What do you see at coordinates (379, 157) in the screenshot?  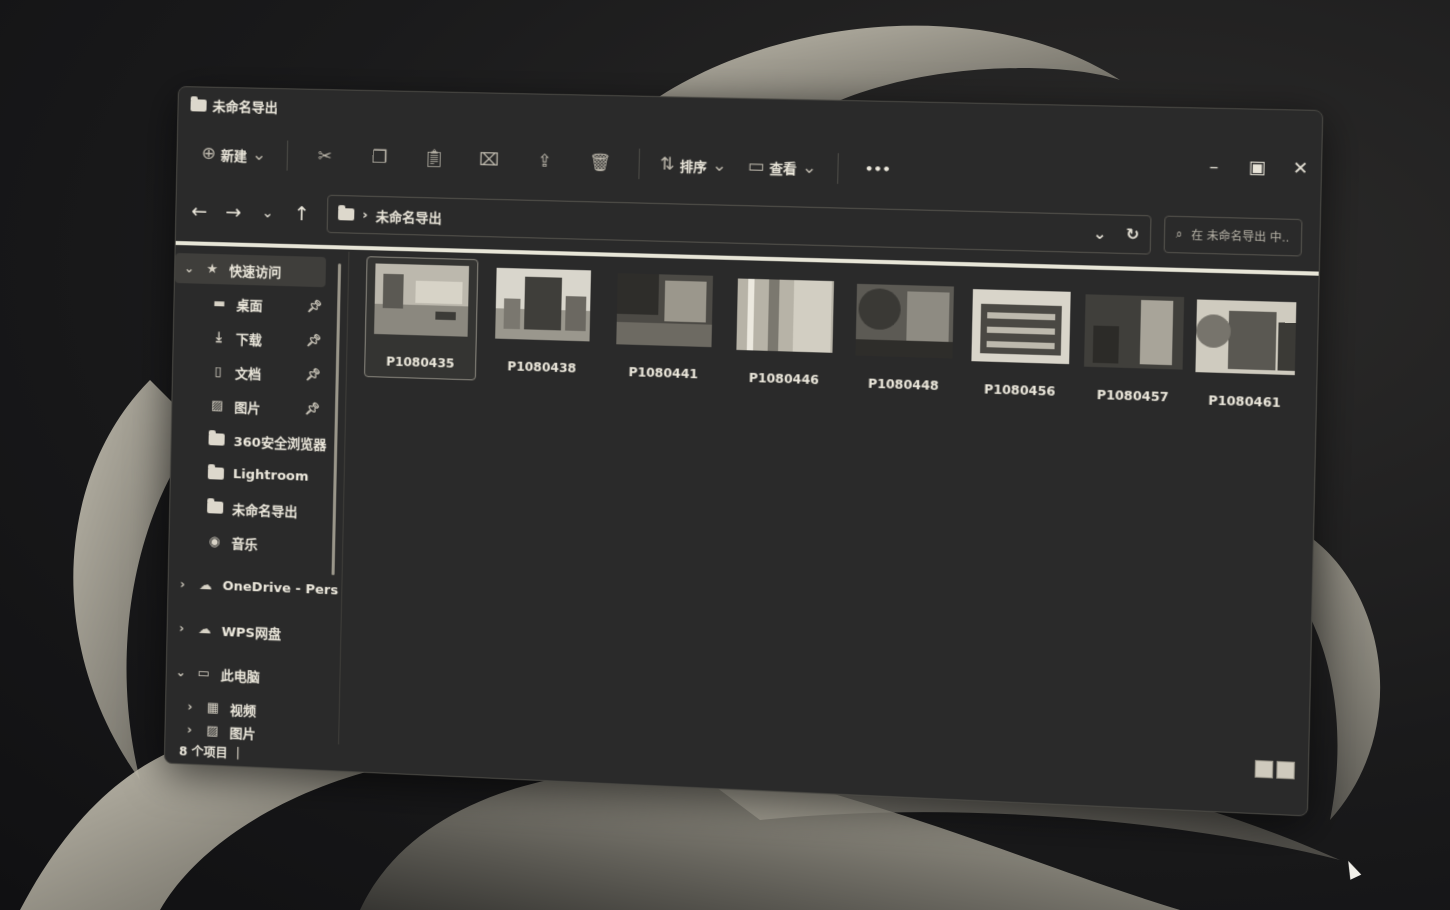 I see `copy-button: ❐` at bounding box center [379, 157].